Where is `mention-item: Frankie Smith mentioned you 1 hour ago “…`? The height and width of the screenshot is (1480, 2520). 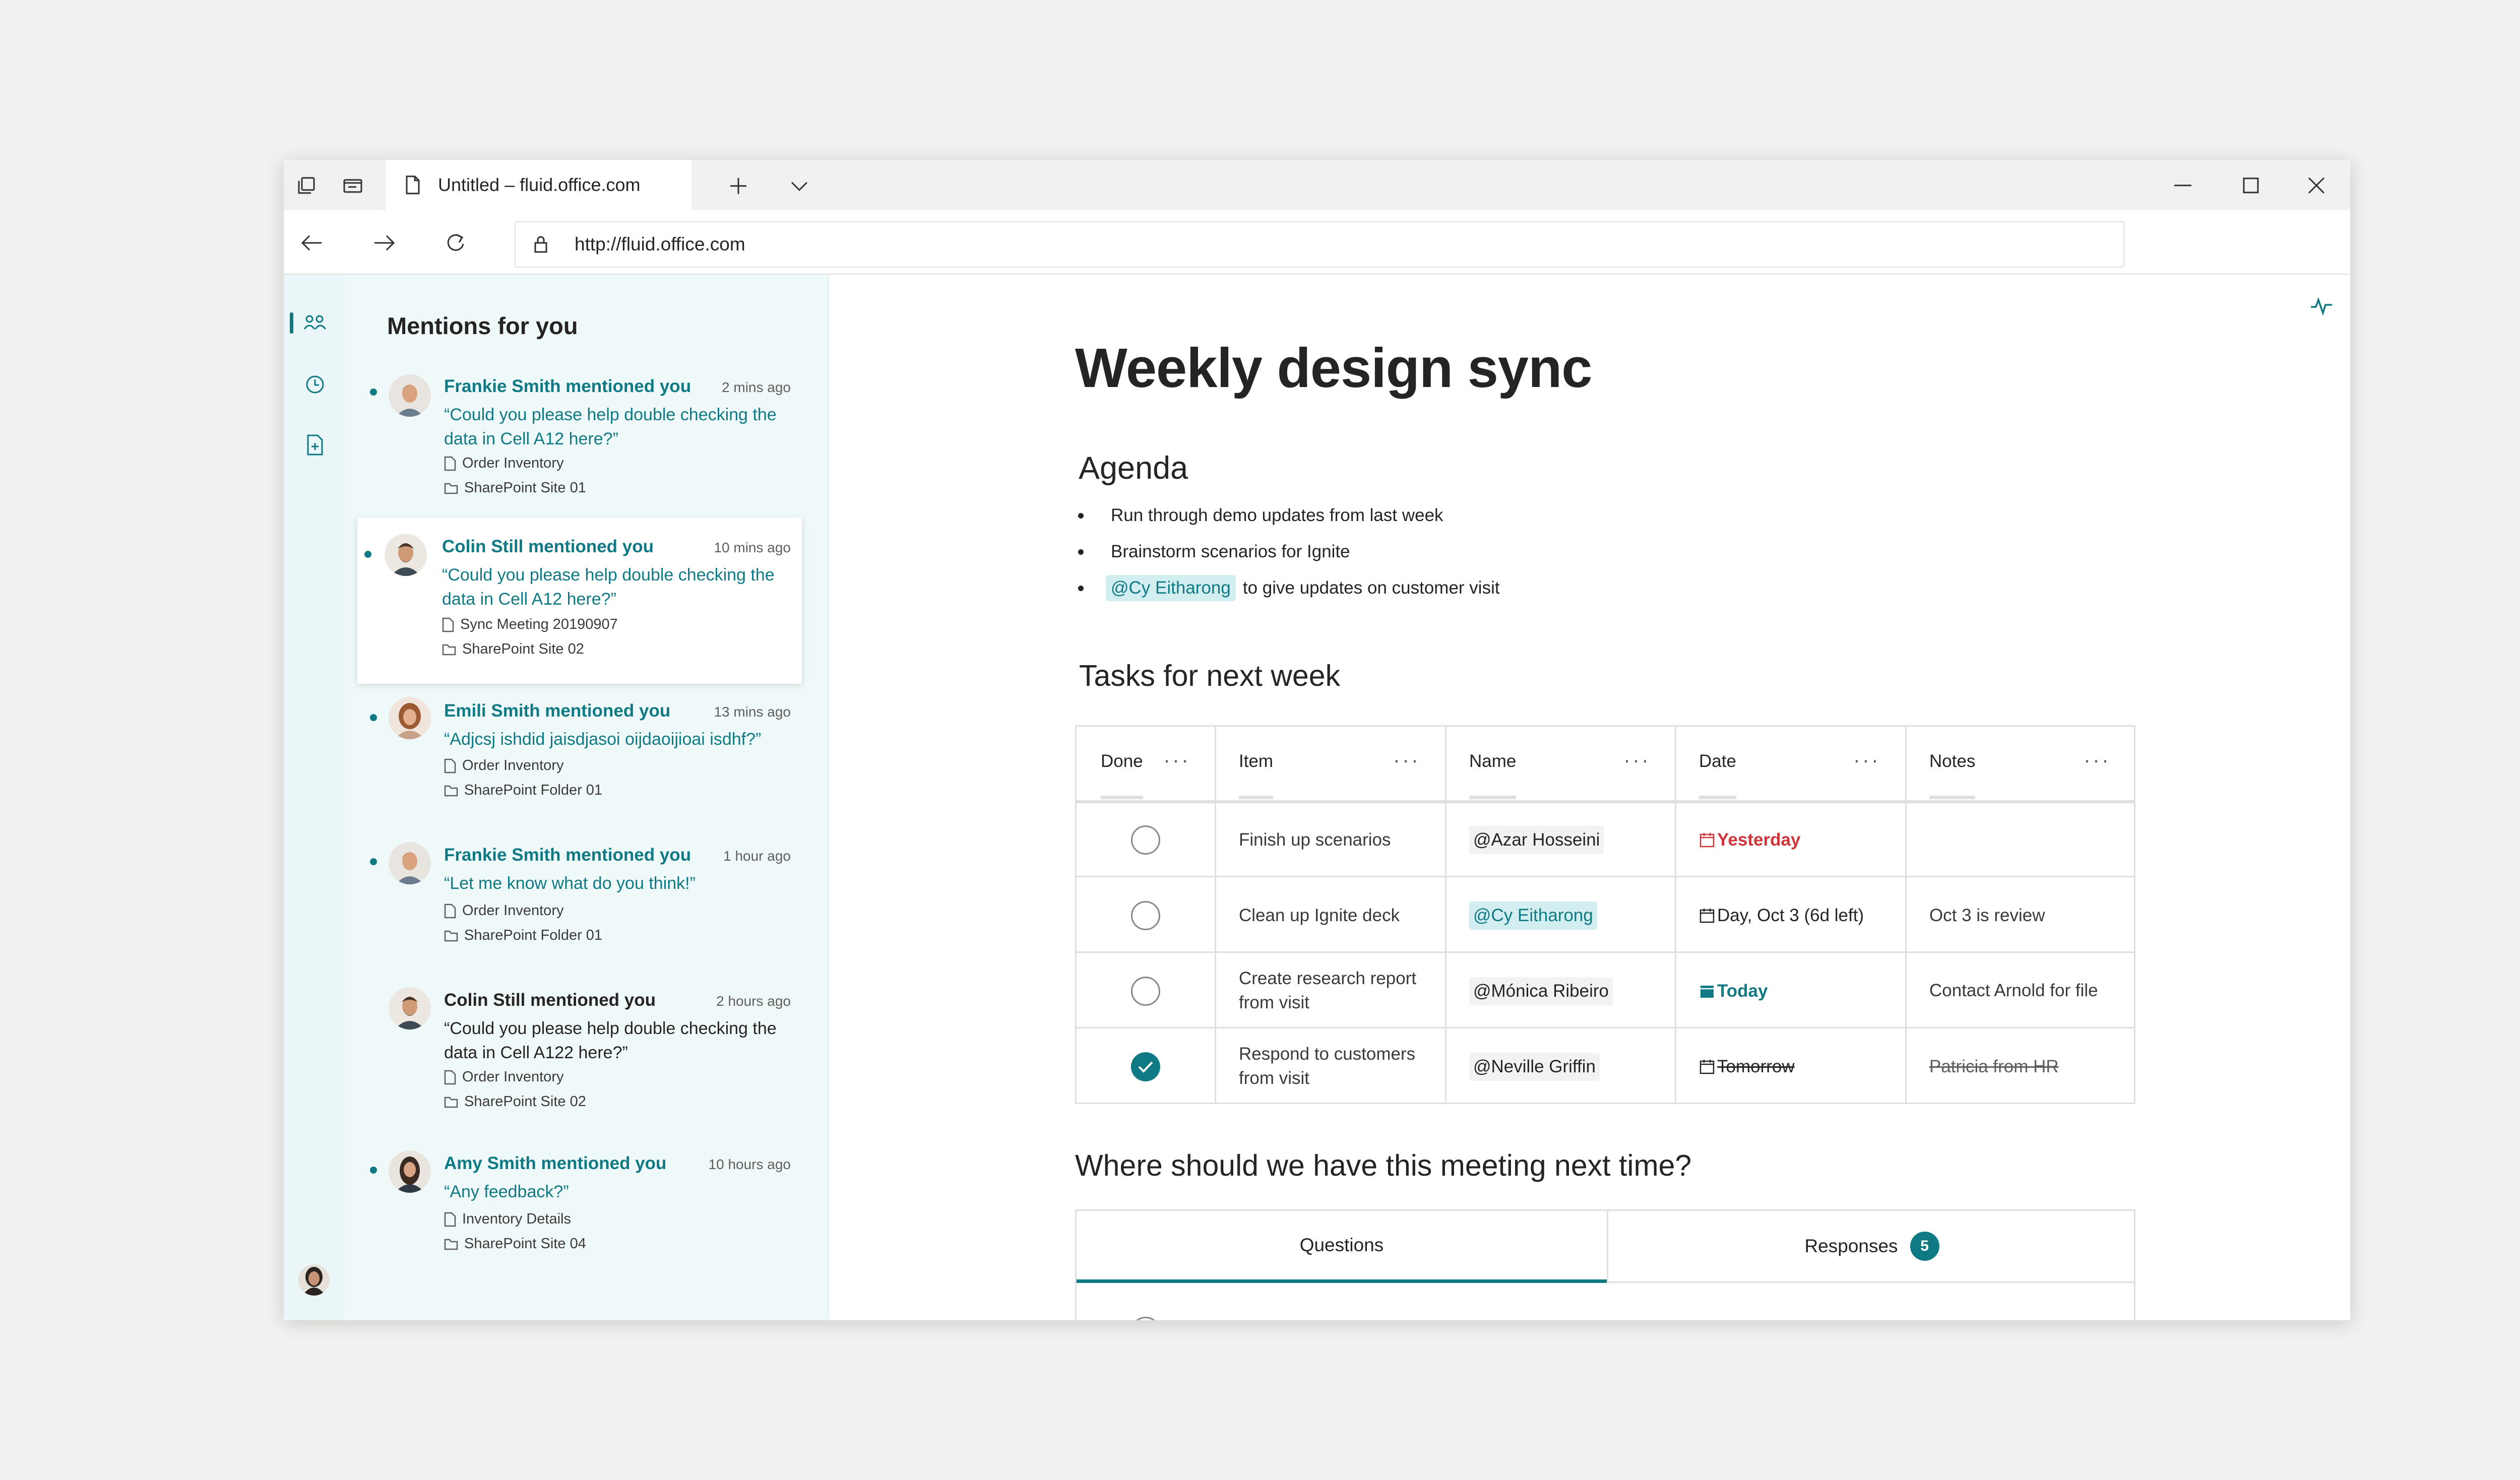
mention-item: Frankie Smith mentioned you 1 hour ago “… is located at coordinates (579, 898).